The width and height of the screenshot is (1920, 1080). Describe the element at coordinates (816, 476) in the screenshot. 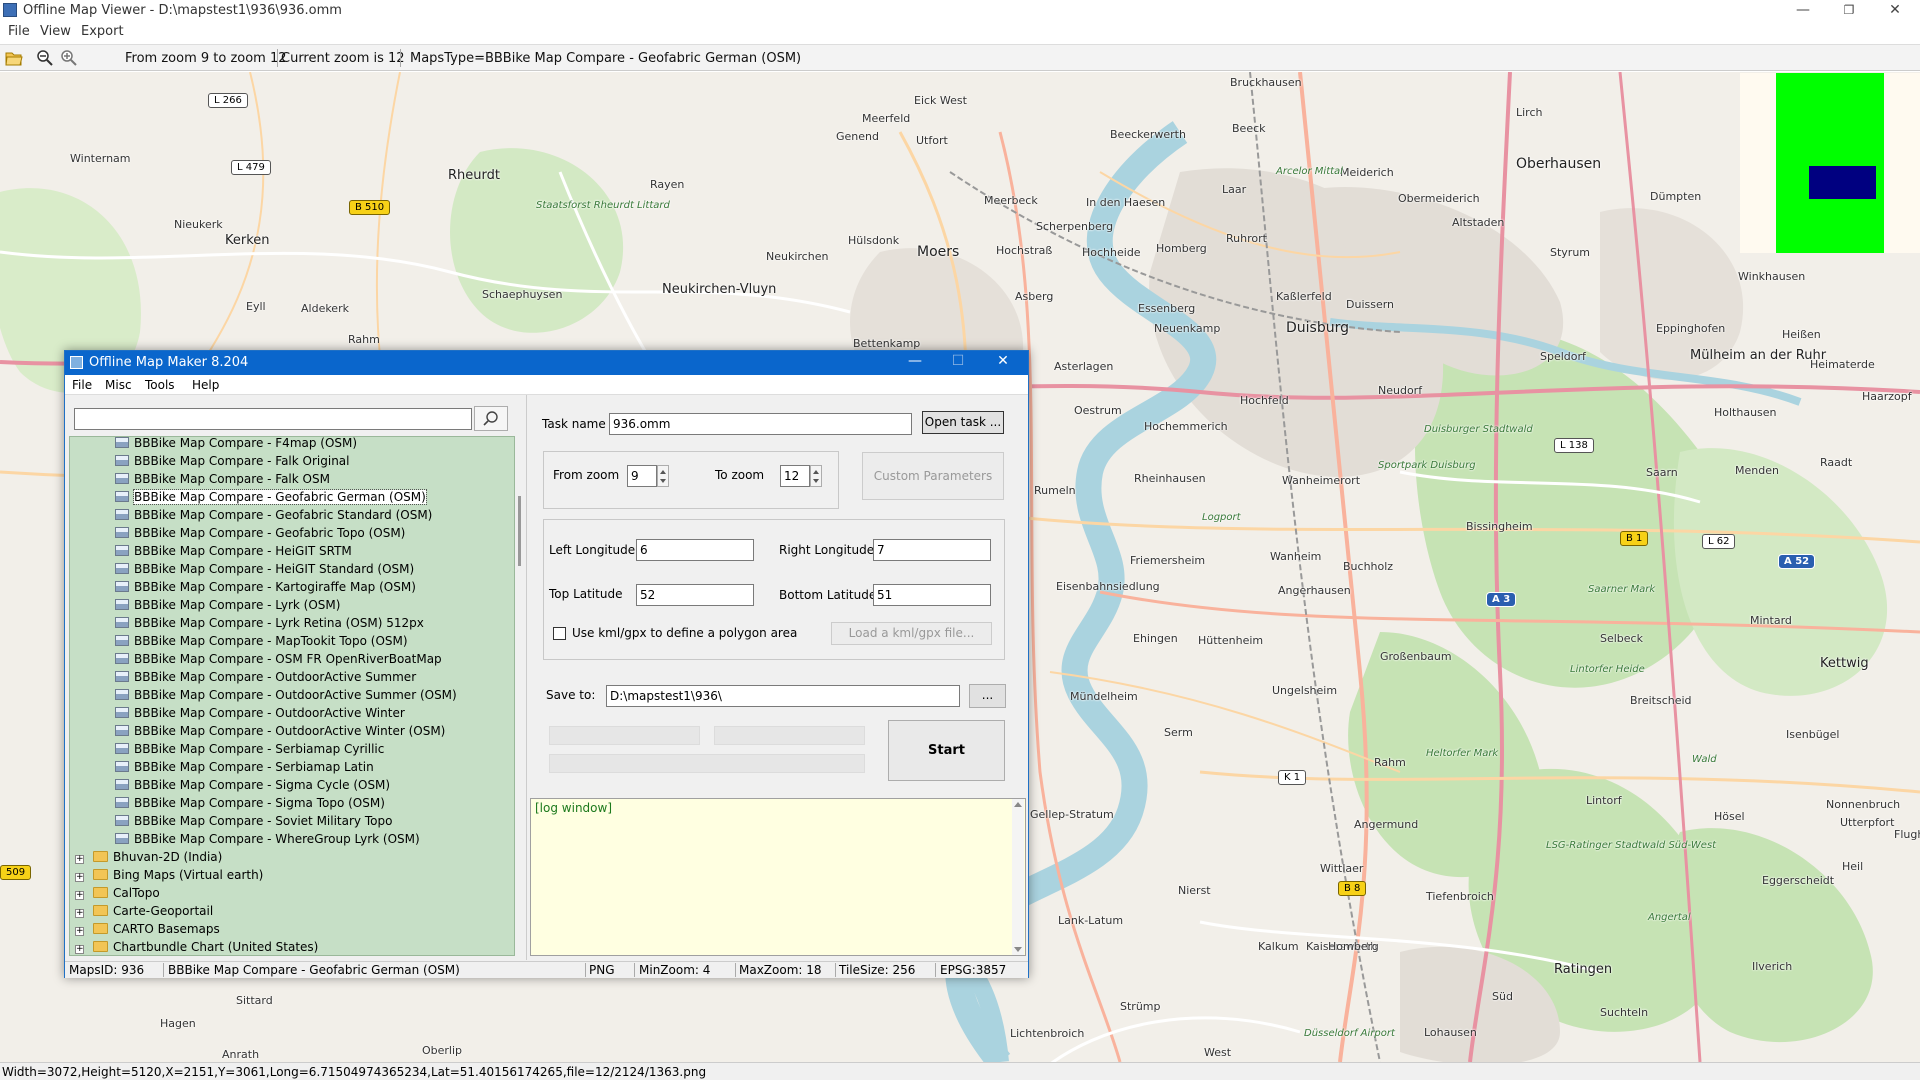

I see `to-zoom-spinner` at that location.